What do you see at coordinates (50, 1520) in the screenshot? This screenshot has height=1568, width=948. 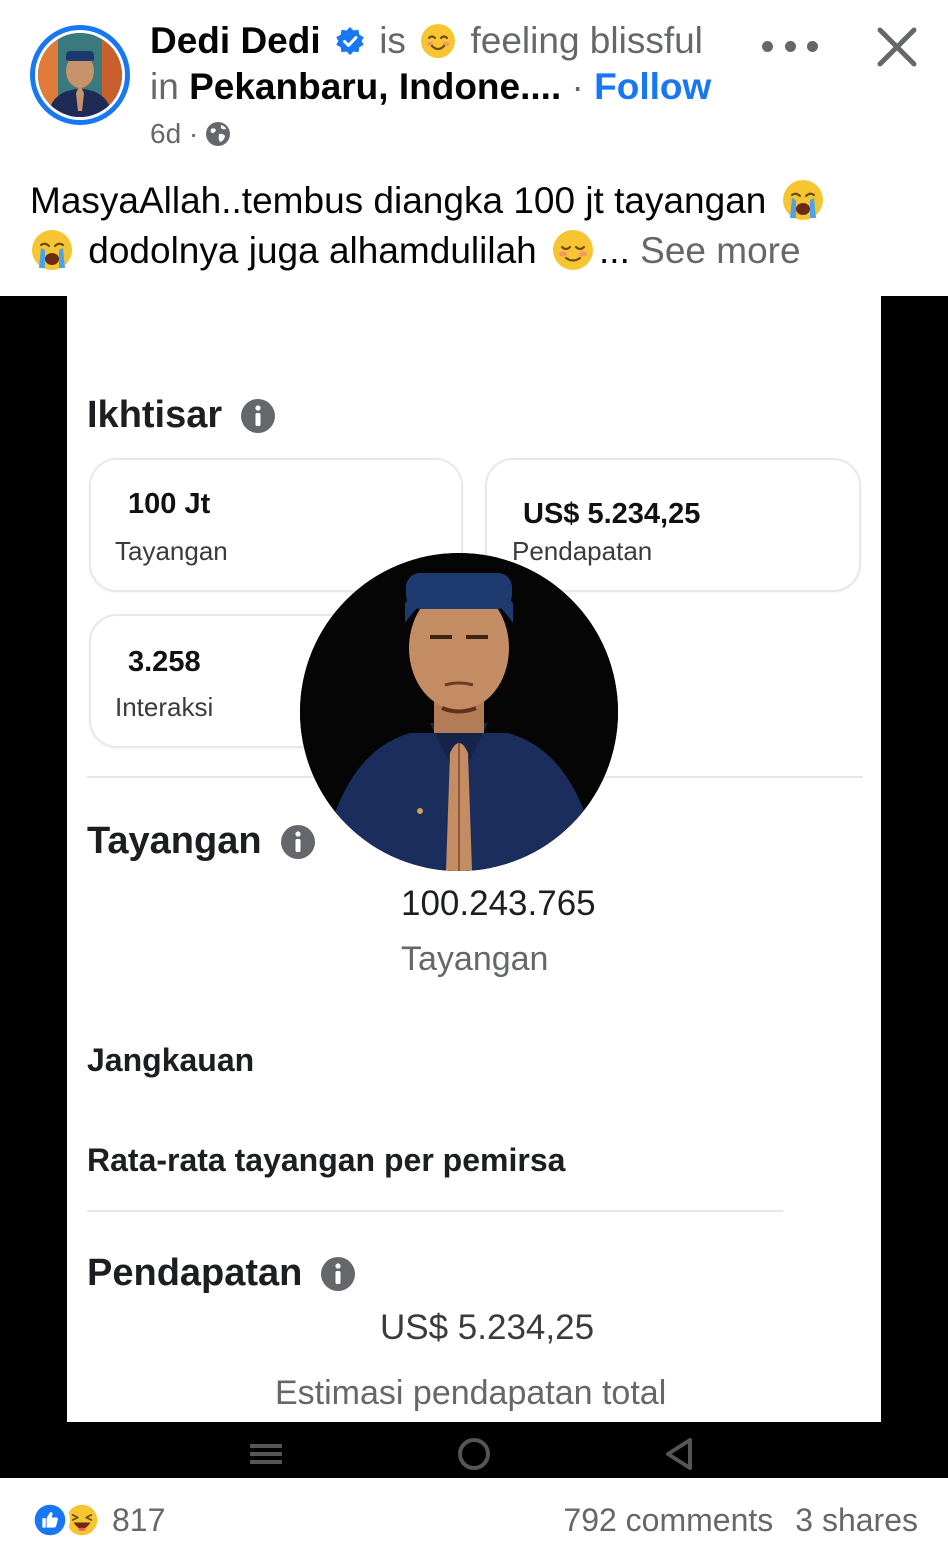 I see `like-reaction-icon` at bounding box center [50, 1520].